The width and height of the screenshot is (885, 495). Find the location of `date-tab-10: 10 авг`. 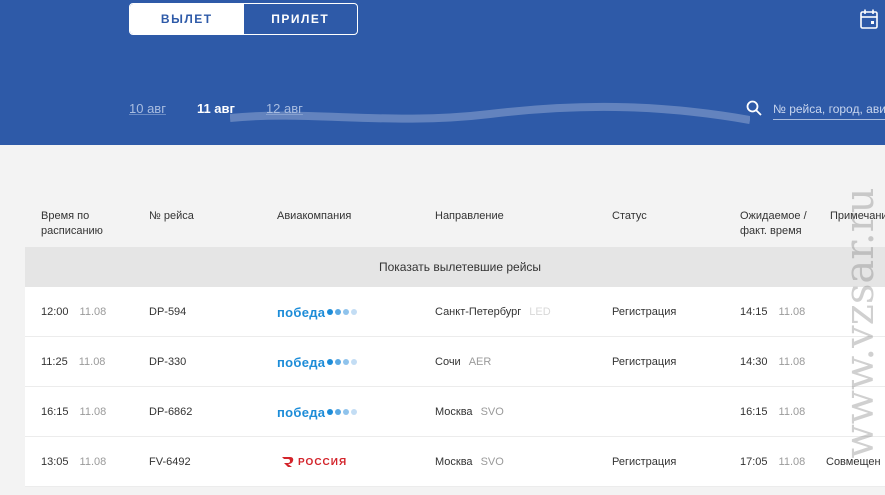

date-tab-10: 10 авг is located at coordinates (147, 108).